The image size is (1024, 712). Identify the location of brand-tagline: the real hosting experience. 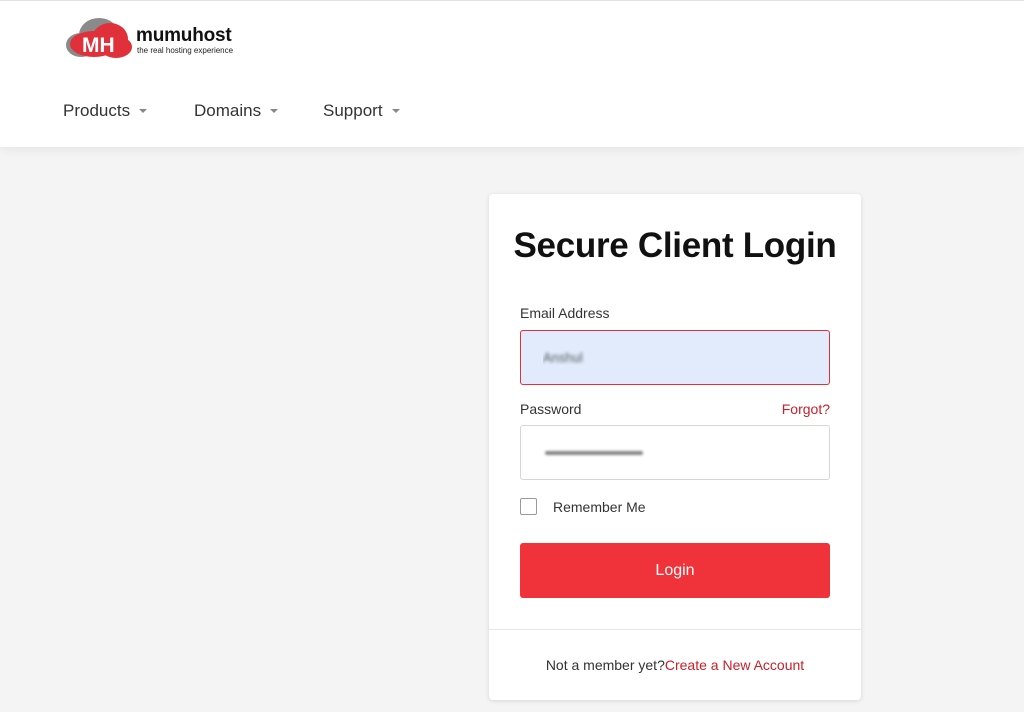
(185, 50).